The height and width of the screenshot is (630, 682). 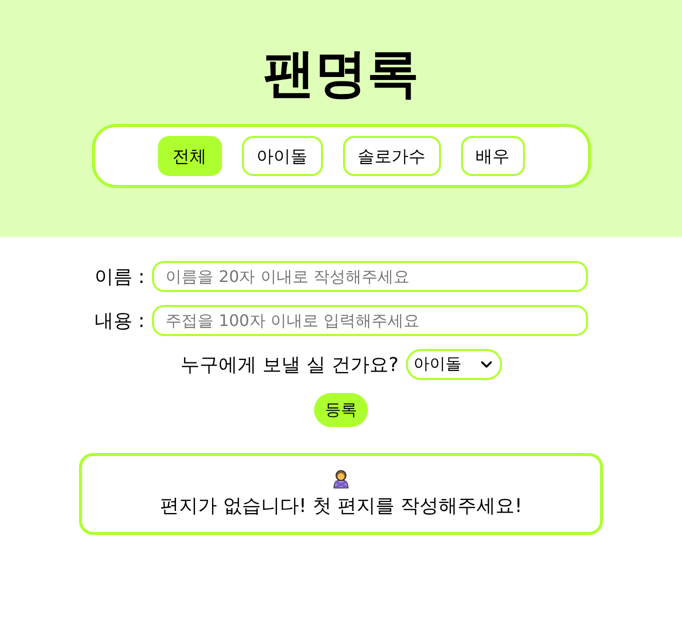 What do you see at coordinates (289, 365) in the screenshot?
I see `recipient-label: 누구에게 보낼 실 건가요?` at bounding box center [289, 365].